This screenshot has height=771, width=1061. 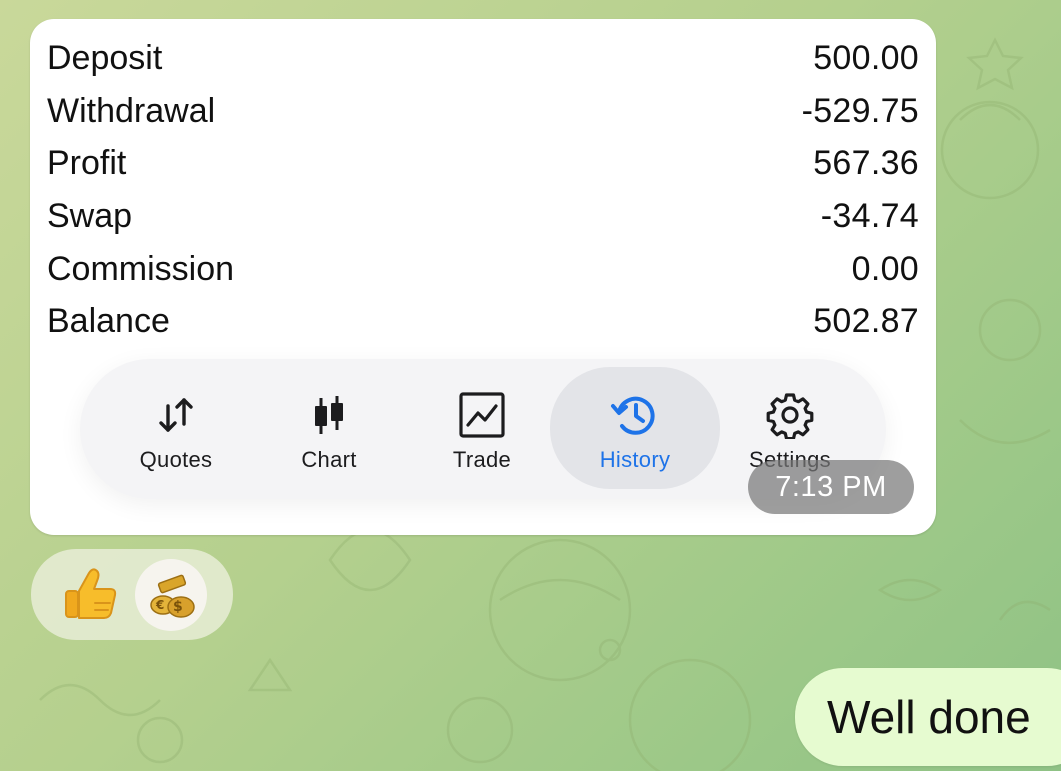 I want to click on tab-quotes: Quotes, so click(x=176, y=428).